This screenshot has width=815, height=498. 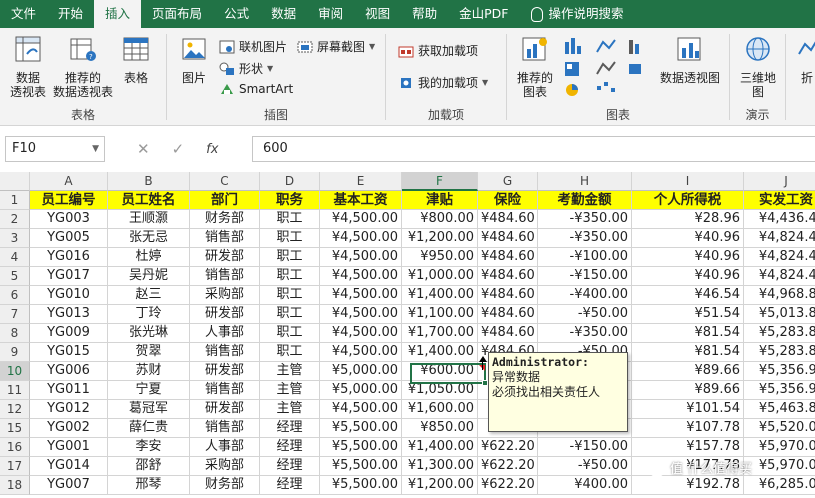 I want to click on table-cell: 王顺灏, so click(x=149, y=219).